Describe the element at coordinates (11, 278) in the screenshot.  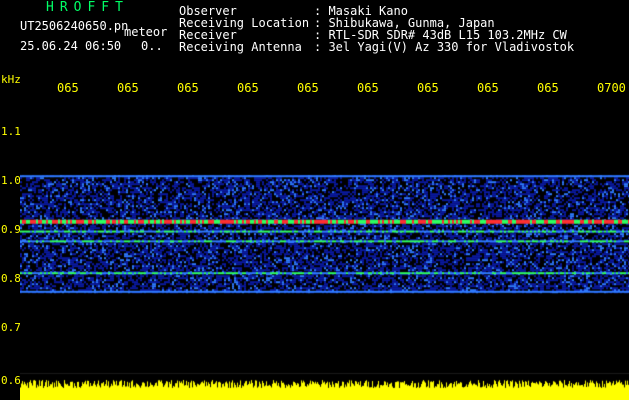
I see `y-tick-label: 0.8` at that location.